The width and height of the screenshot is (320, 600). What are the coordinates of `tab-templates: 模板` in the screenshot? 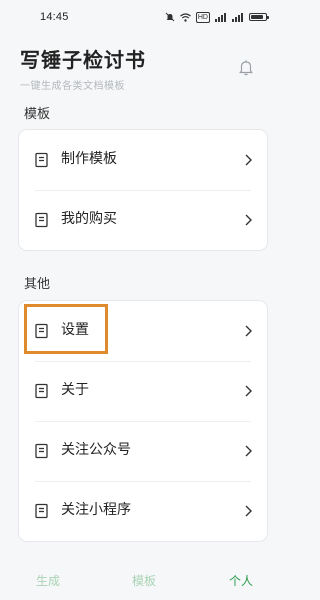 It's located at (144, 580).